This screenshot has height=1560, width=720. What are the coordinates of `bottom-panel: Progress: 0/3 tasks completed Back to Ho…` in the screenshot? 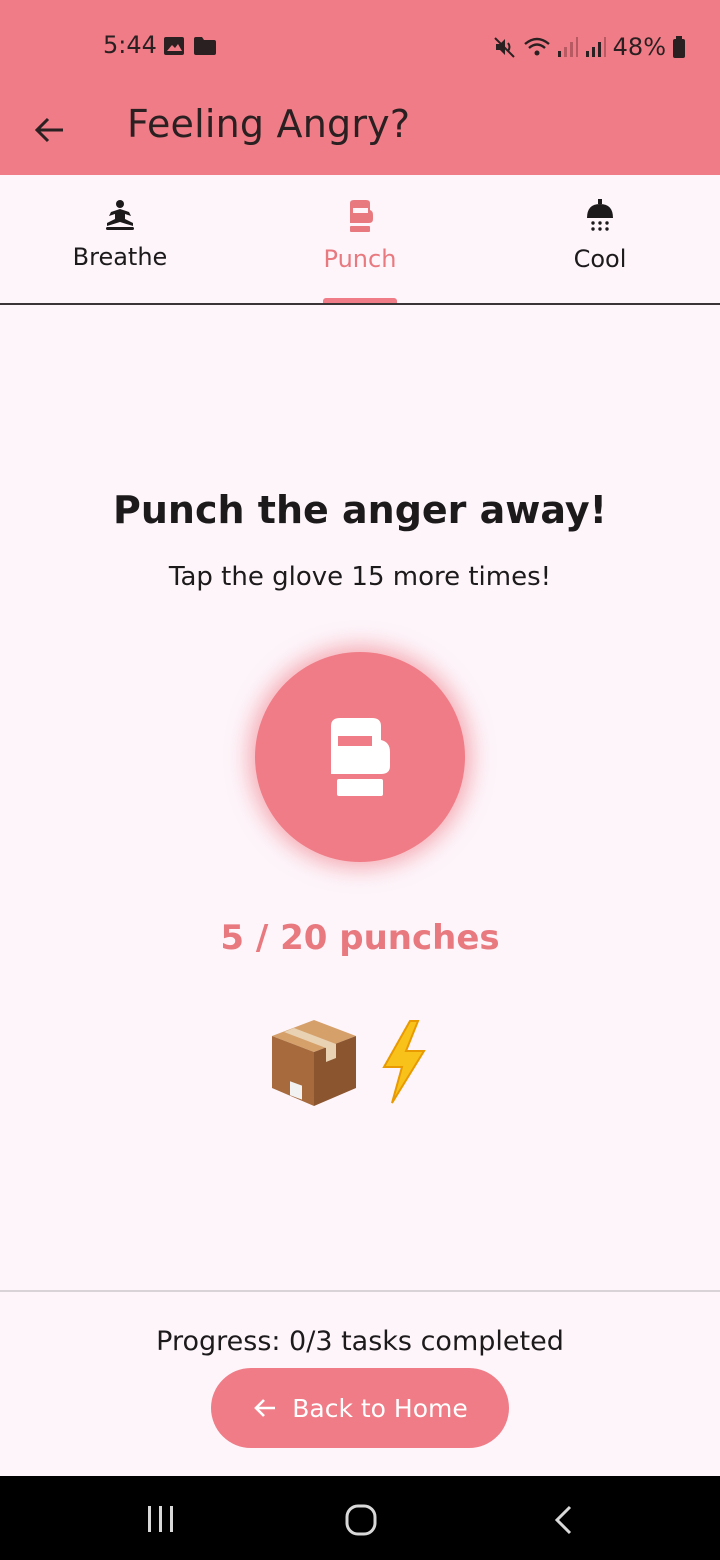 It's located at (360, 1384).